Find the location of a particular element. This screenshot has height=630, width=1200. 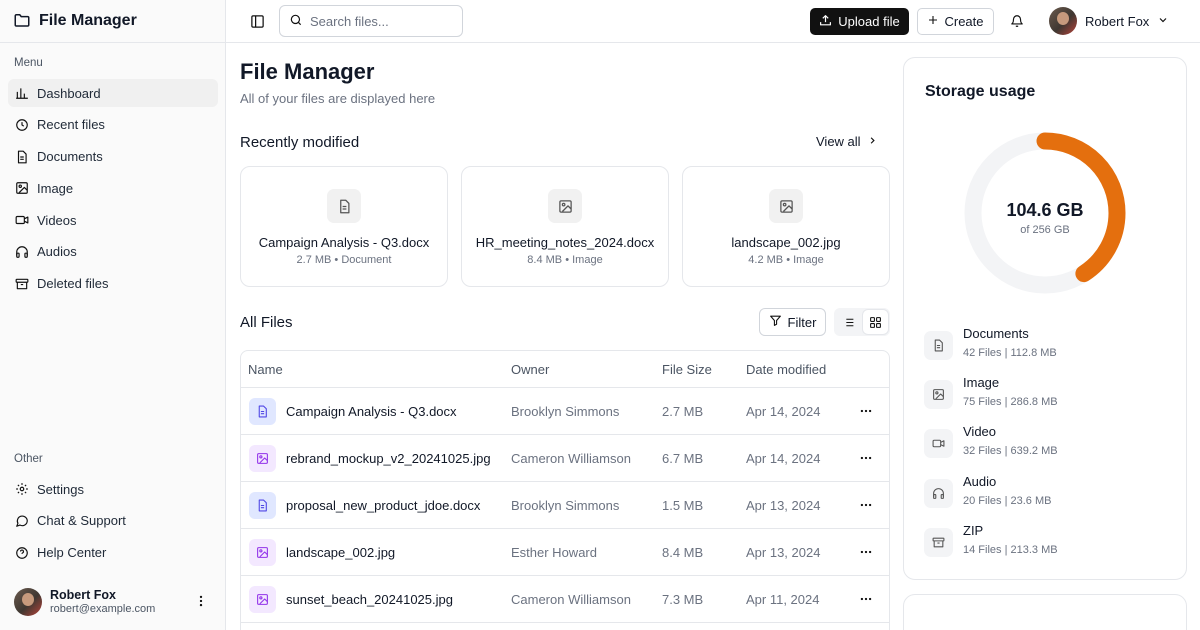

sidebar-item-label: Videos is located at coordinates (57, 220).